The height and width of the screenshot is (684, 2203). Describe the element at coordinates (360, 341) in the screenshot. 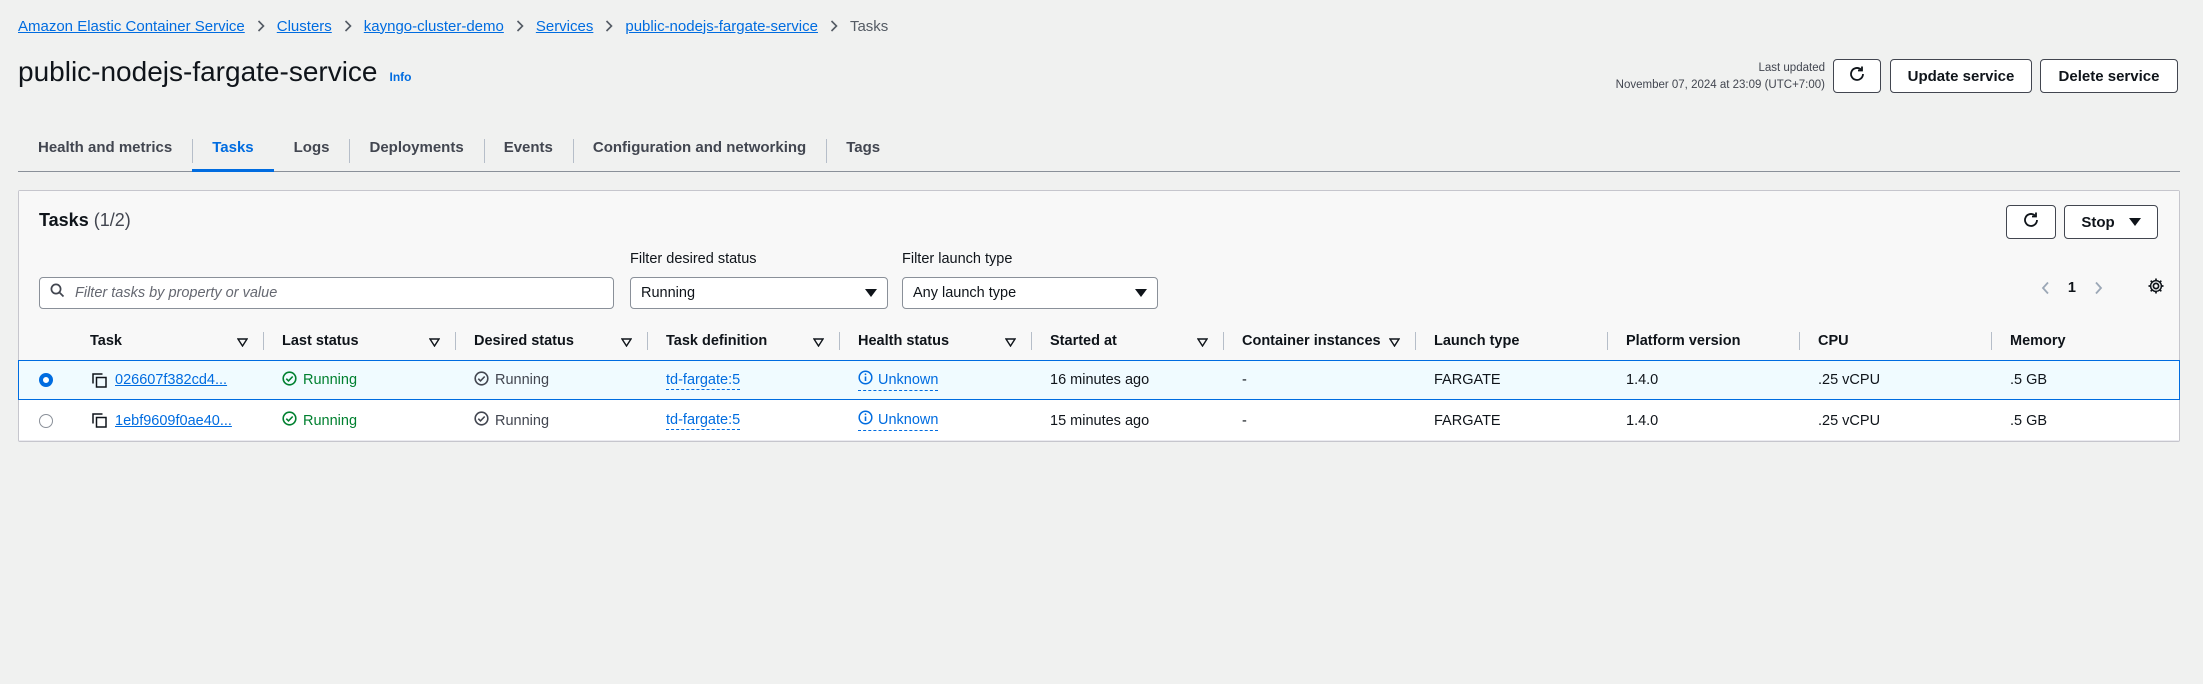

I see `column-header-last-status: Last status` at that location.